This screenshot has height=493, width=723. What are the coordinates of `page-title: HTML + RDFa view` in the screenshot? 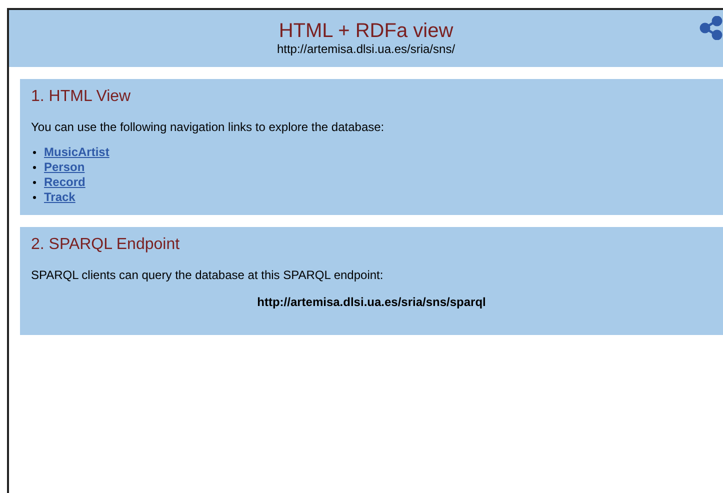 It's located at (366, 31).